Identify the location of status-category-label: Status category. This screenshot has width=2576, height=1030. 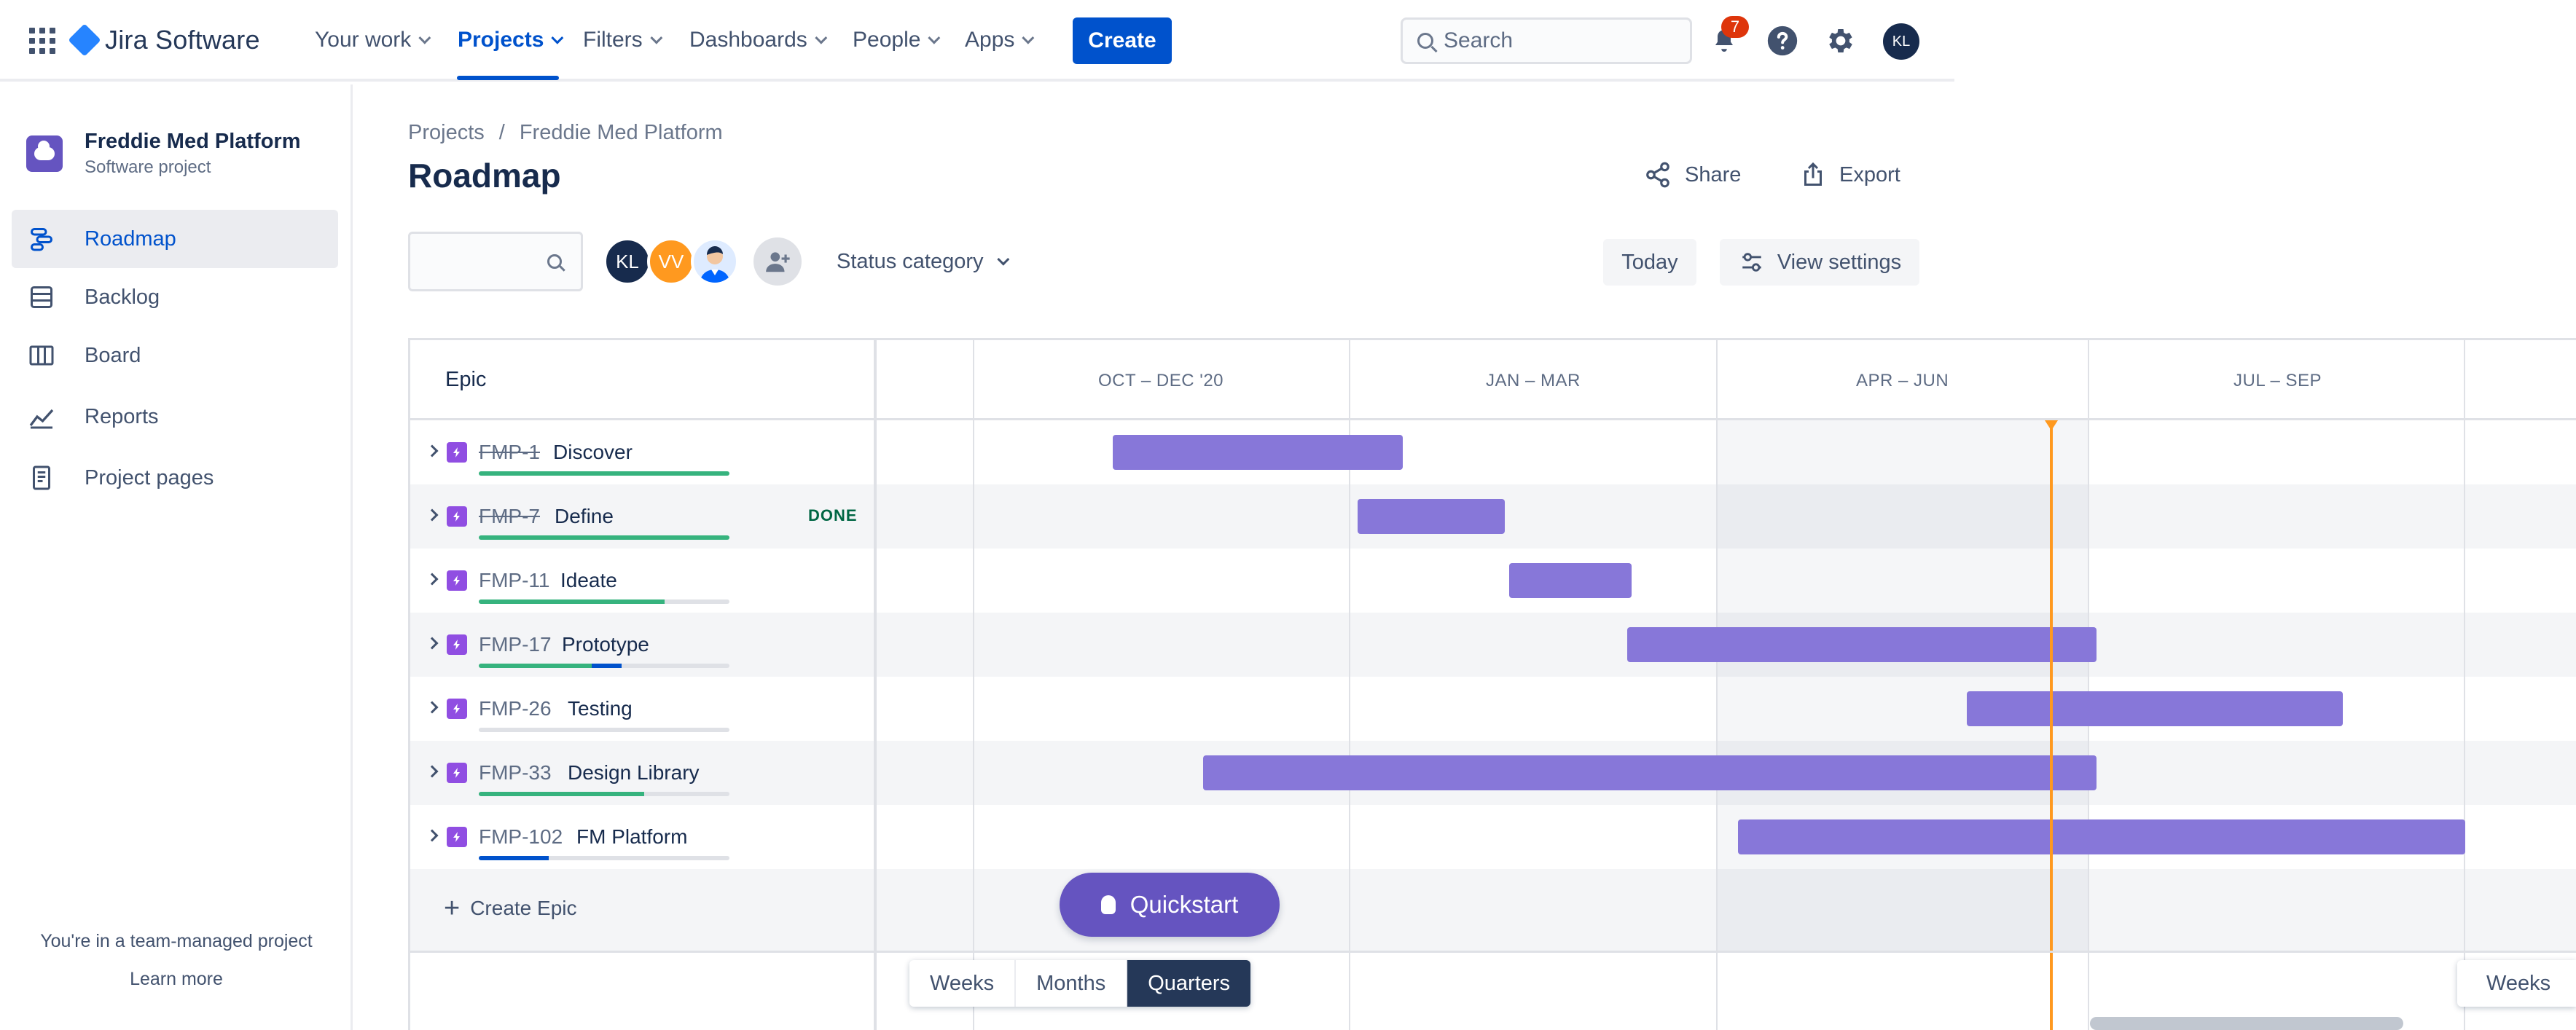
(910, 261).